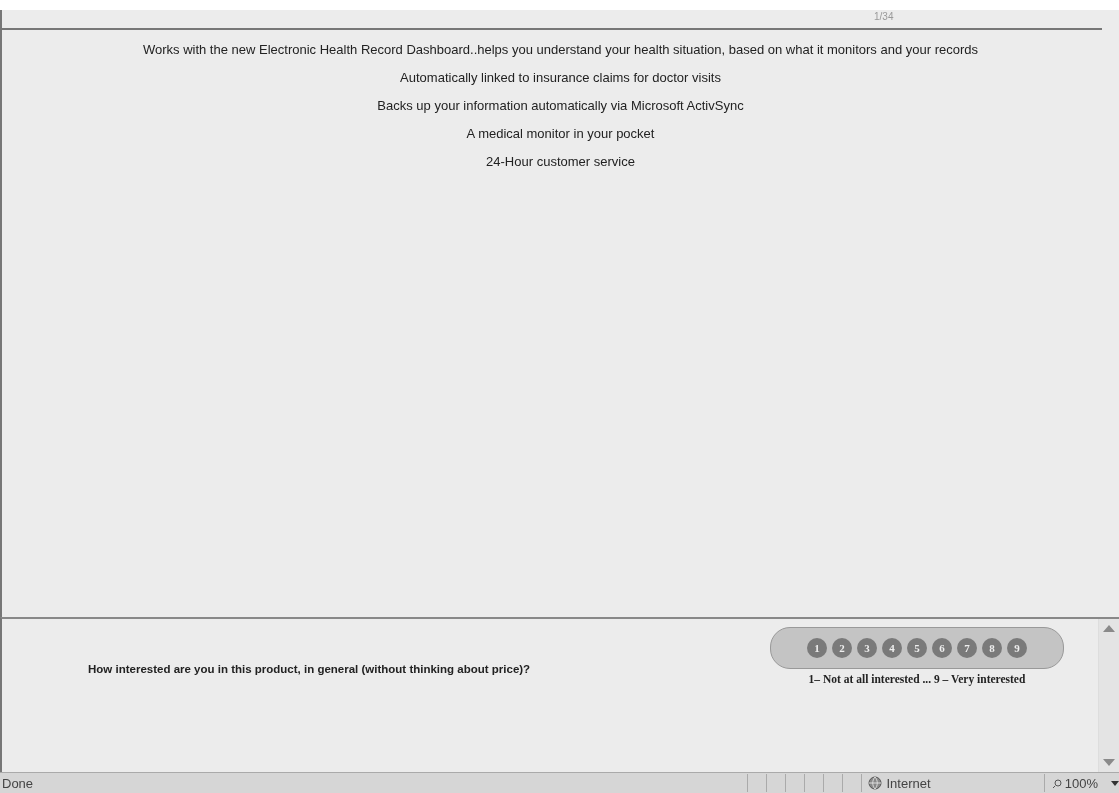 The height and width of the screenshot is (793, 1119). What do you see at coordinates (942, 648) in the screenshot?
I see `rating-option: 6` at bounding box center [942, 648].